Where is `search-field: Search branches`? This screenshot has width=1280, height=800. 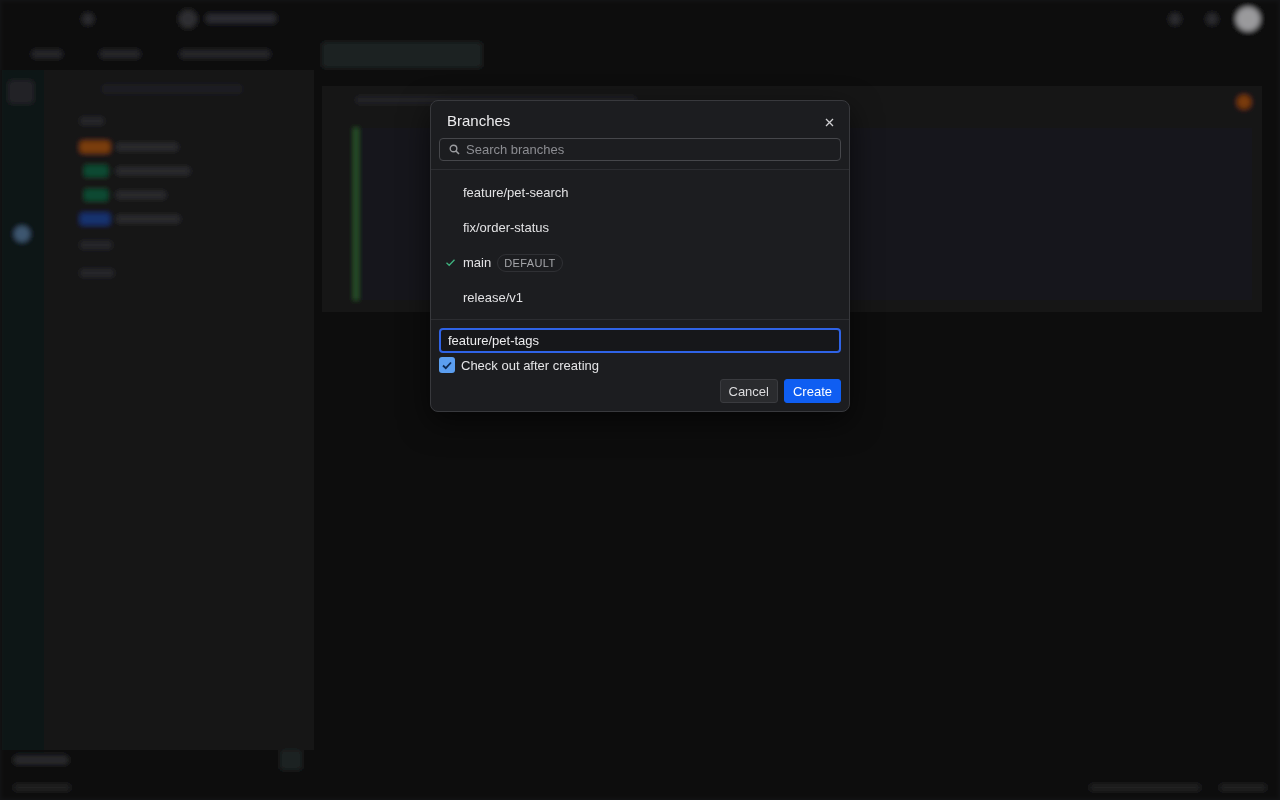 search-field: Search branches is located at coordinates (640, 149).